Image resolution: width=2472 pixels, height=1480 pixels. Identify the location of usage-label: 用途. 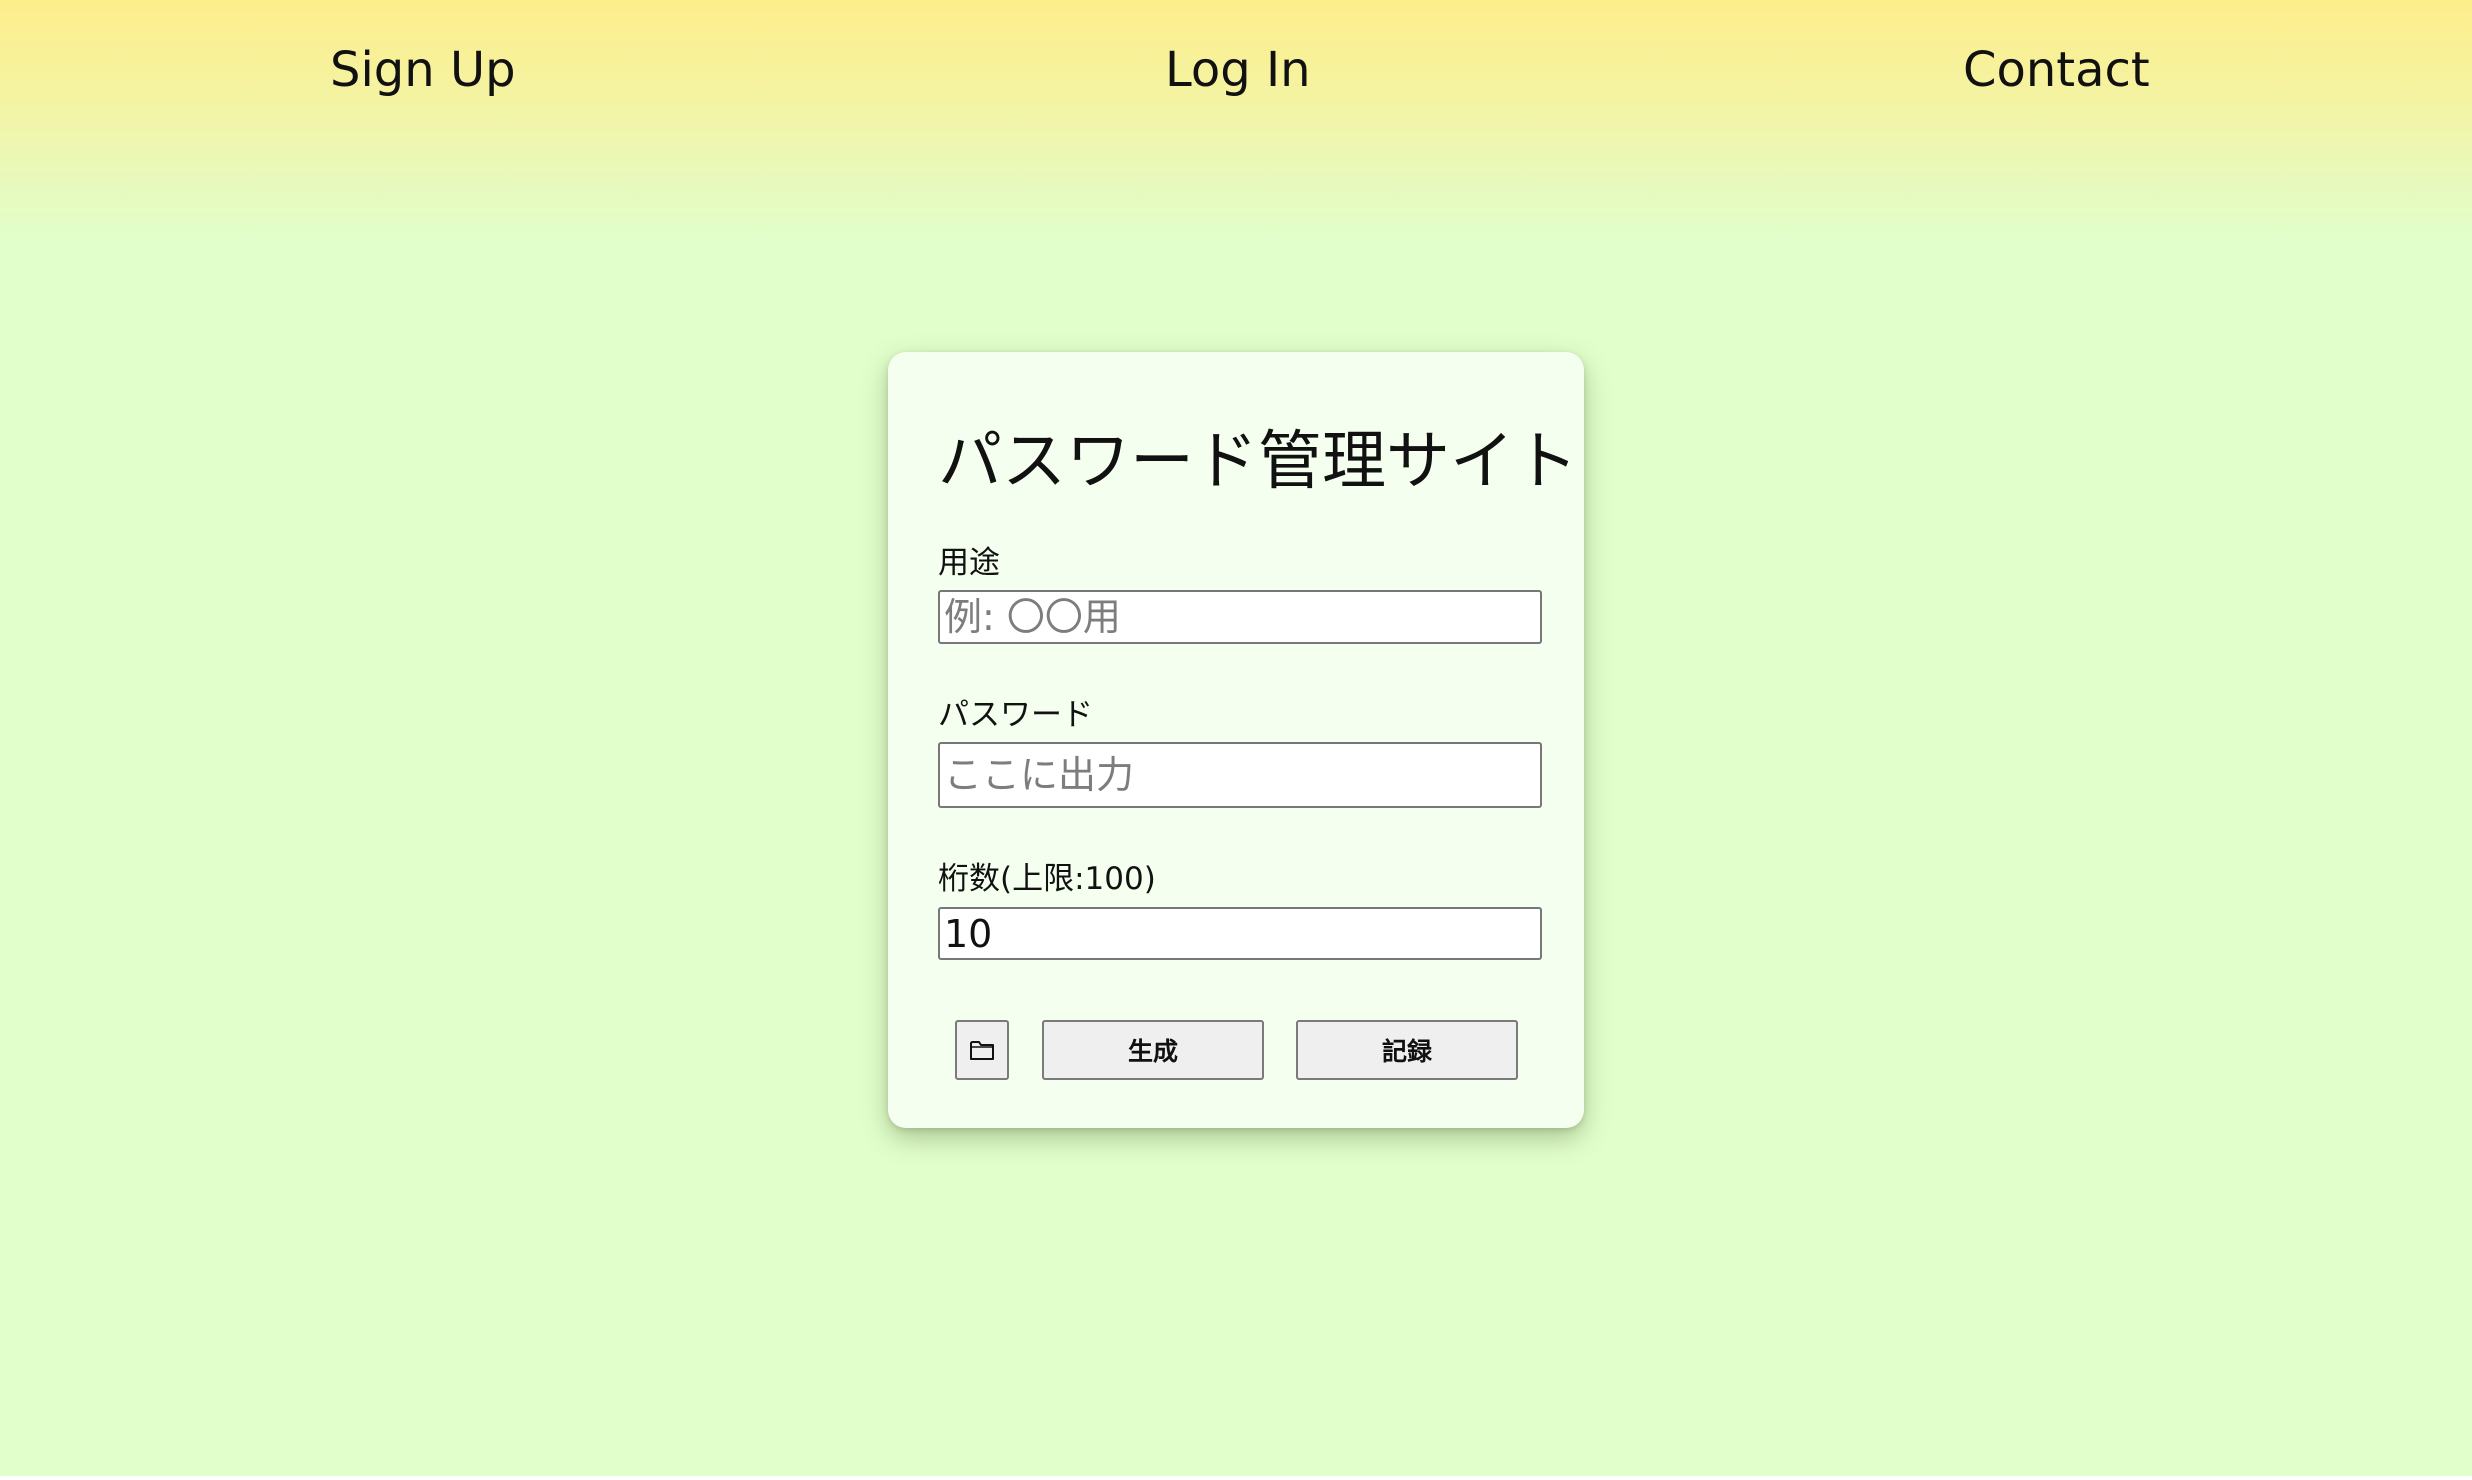
(969, 563).